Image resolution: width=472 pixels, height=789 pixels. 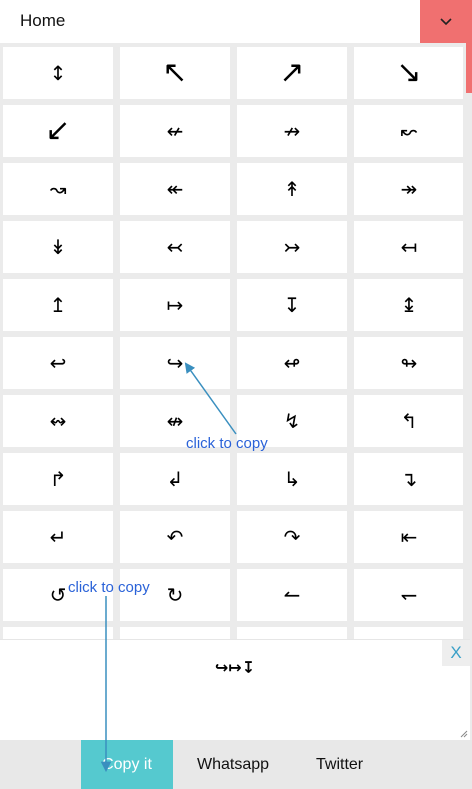 What do you see at coordinates (58, 363) in the screenshot?
I see `symbol-cell: ↩` at bounding box center [58, 363].